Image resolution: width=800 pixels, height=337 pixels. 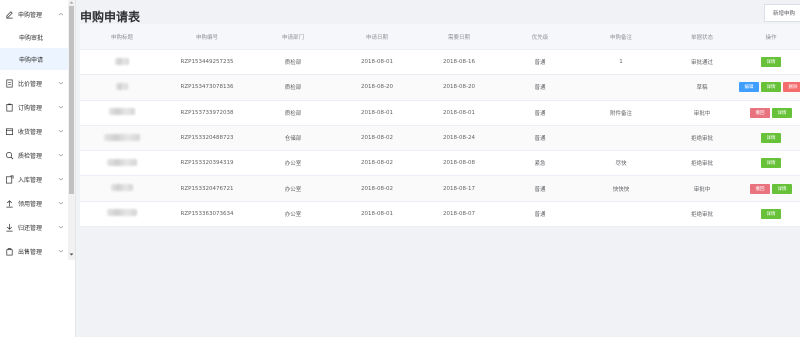 I want to click on sidebar-subitem-purchase-application: 申购申请, so click(x=34, y=59).